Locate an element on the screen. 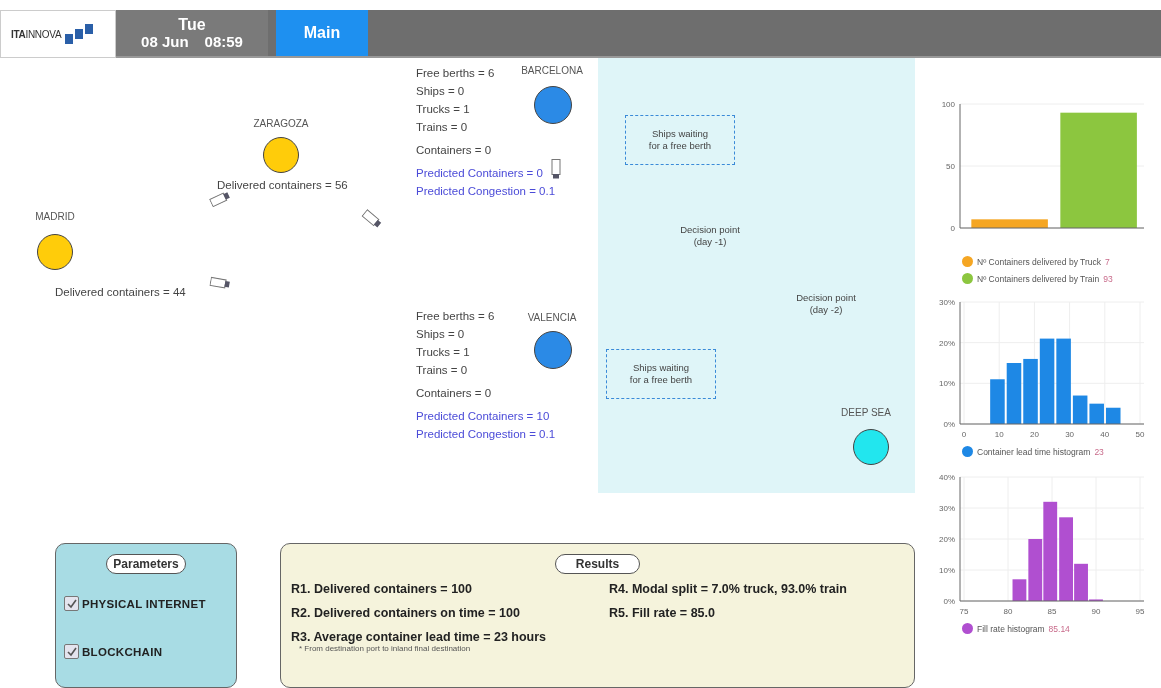 The height and width of the screenshot is (688, 1161). prediction: Predicted Containers = 0 is located at coordinates (479, 173).